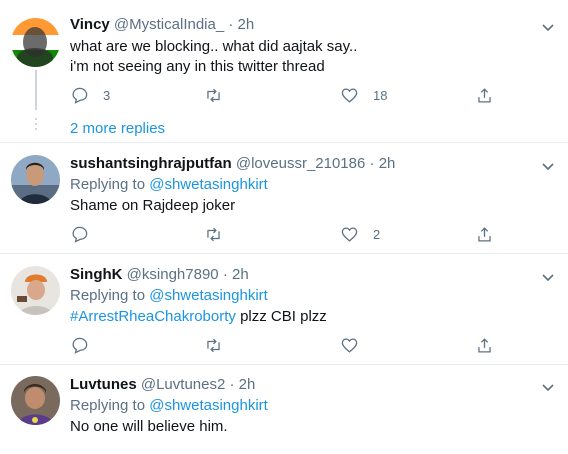 Image resolution: width=568 pixels, height=454 pixels. I want to click on tweet-text: #ArrestRheaChakroborty plzz CBI plzz, so click(198, 316).